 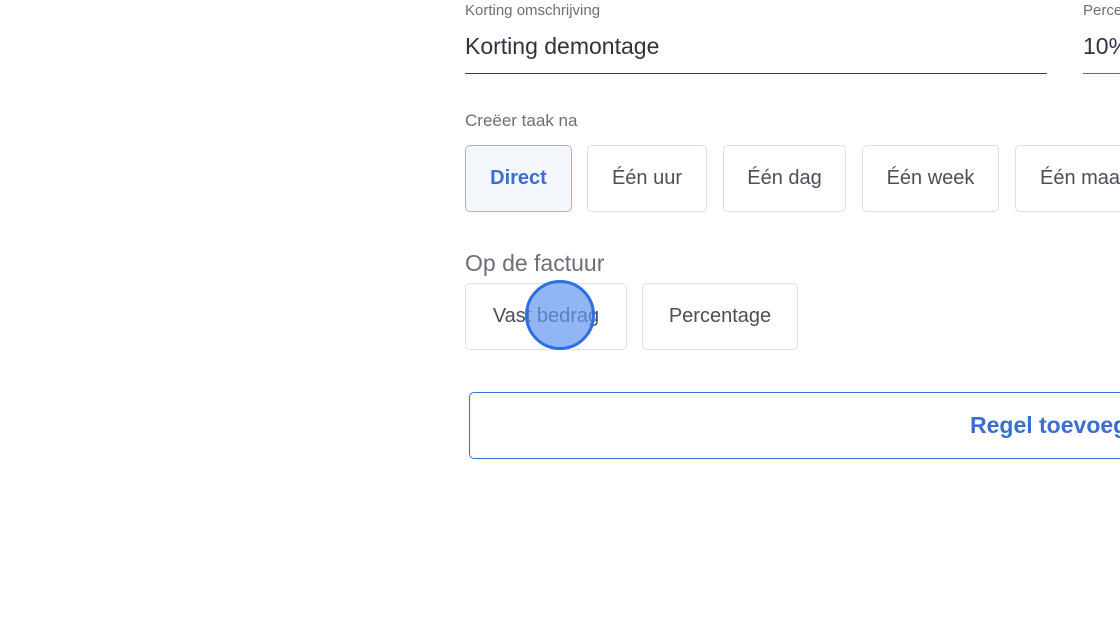 What do you see at coordinates (521, 120) in the screenshot?
I see `create-task-after-label: Creëer taak na` at bounding box center [521, 120].